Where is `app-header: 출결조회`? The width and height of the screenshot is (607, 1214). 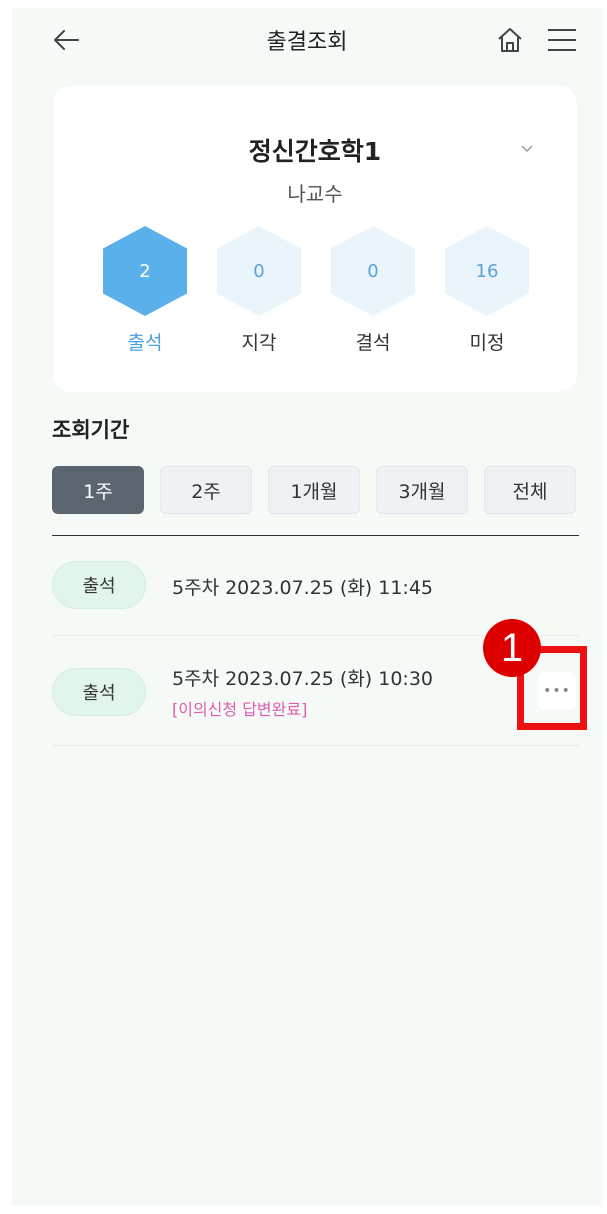
app-header: 출결조회 is located at coordinates (307, 40).